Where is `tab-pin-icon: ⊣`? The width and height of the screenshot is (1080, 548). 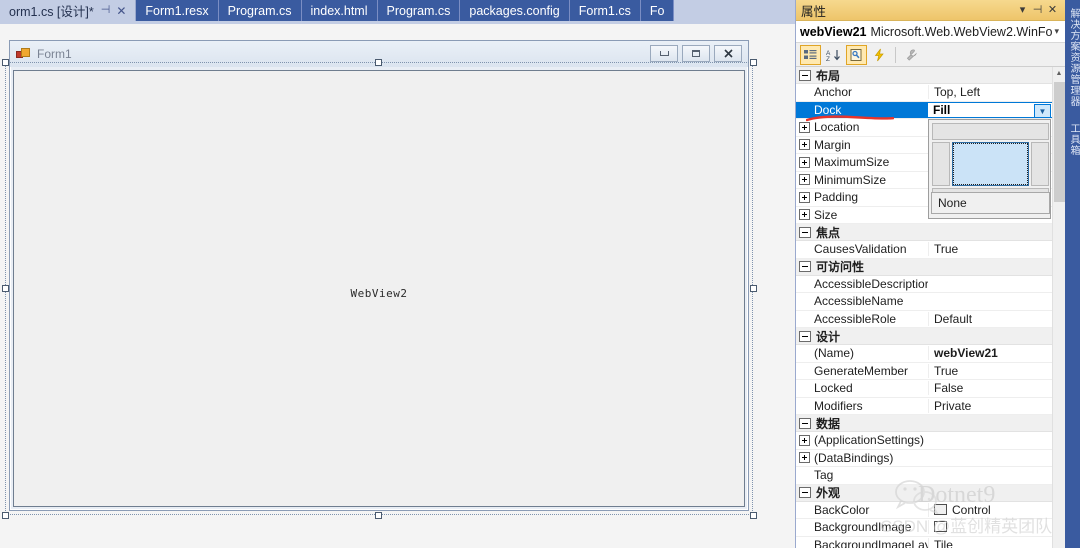 tab-pin-icon: ⊣ is located at coordinates (106, 10).